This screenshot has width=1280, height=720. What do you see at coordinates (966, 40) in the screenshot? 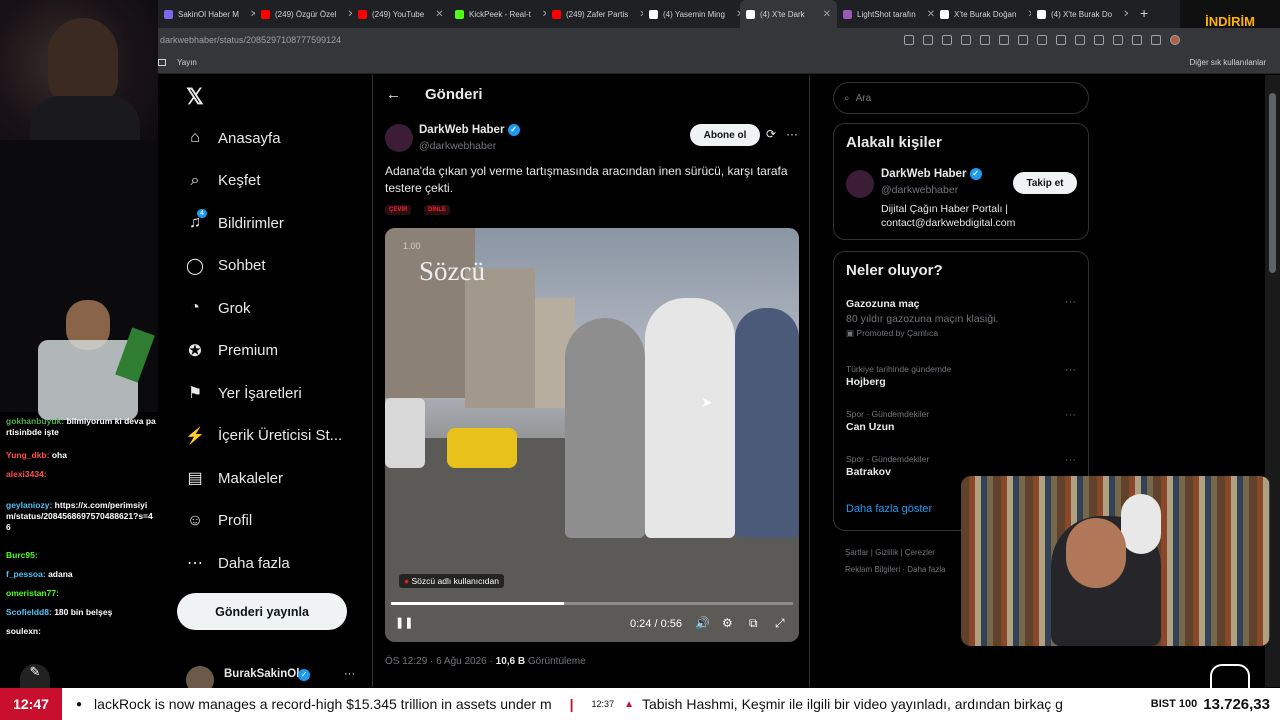
I see `star-icon` at bounding box center [966, 40].